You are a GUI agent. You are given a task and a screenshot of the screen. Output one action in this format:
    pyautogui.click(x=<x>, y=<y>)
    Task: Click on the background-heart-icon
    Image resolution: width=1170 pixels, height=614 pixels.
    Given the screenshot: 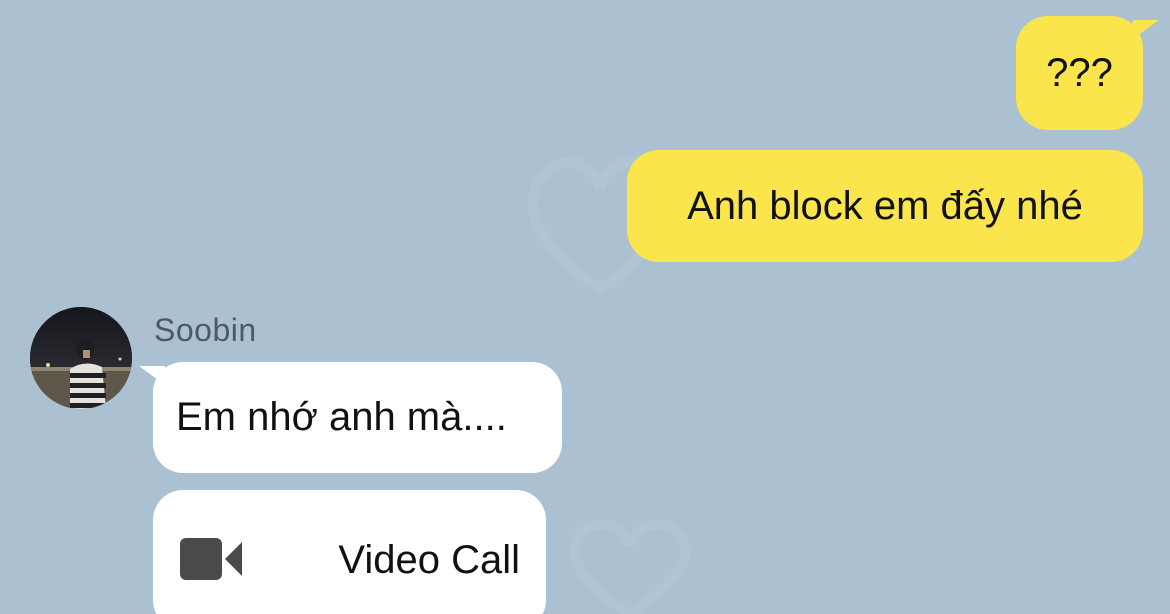 What is the action you would take?
    pyautogui.click(x=630, y=567)
    